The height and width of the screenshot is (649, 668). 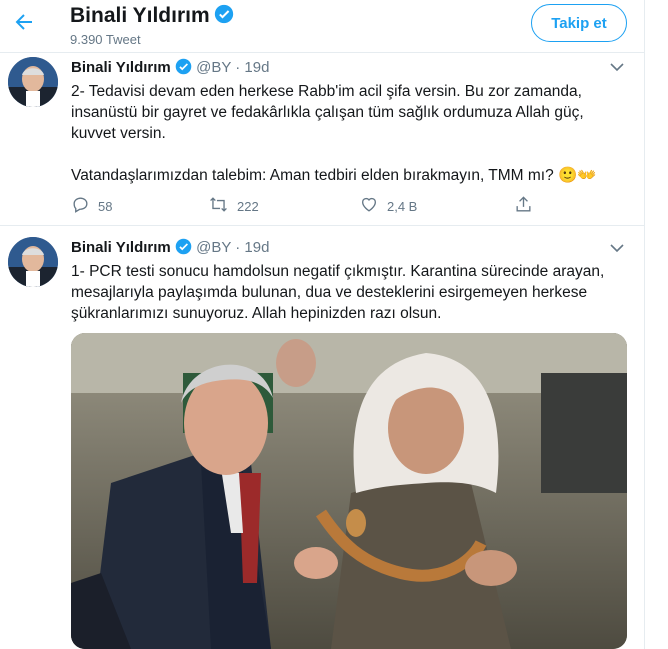 What do you see at coordinates (140, 15) in the screenshot?
I see `profile-name-text: Binali Yıldırım` at bounding box center [140, 15].